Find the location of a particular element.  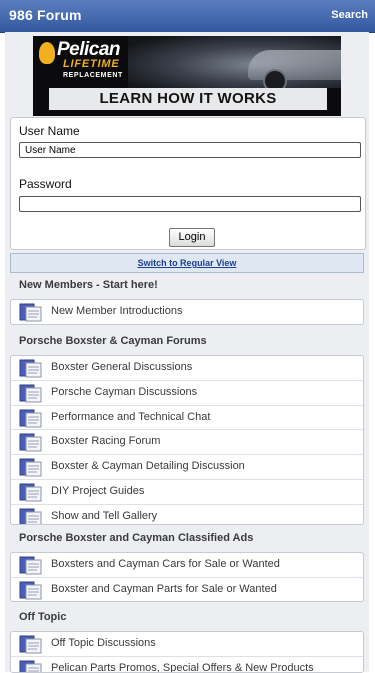

forum-row: Boxster Racing Forum is located at coordinates (187, 443).